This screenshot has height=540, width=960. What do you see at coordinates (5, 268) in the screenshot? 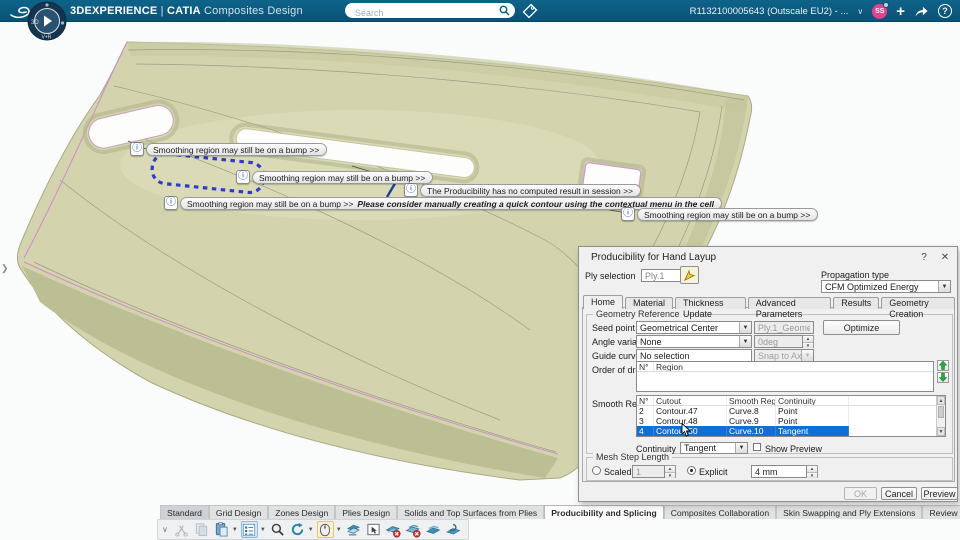
I see `panel-expand-chevron: ❯` at bounding box center [5, 268].